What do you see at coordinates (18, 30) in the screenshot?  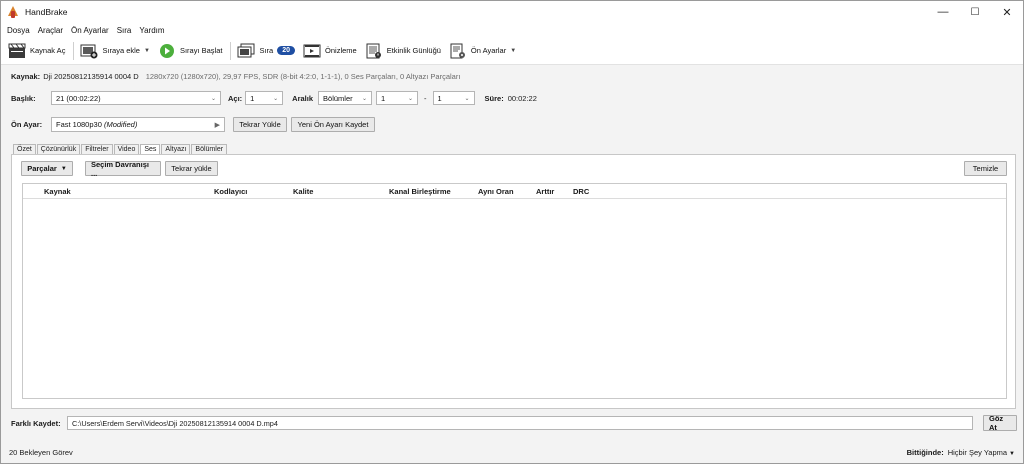 I see `menu-file: Dosya` at bounding box center [18, 30].